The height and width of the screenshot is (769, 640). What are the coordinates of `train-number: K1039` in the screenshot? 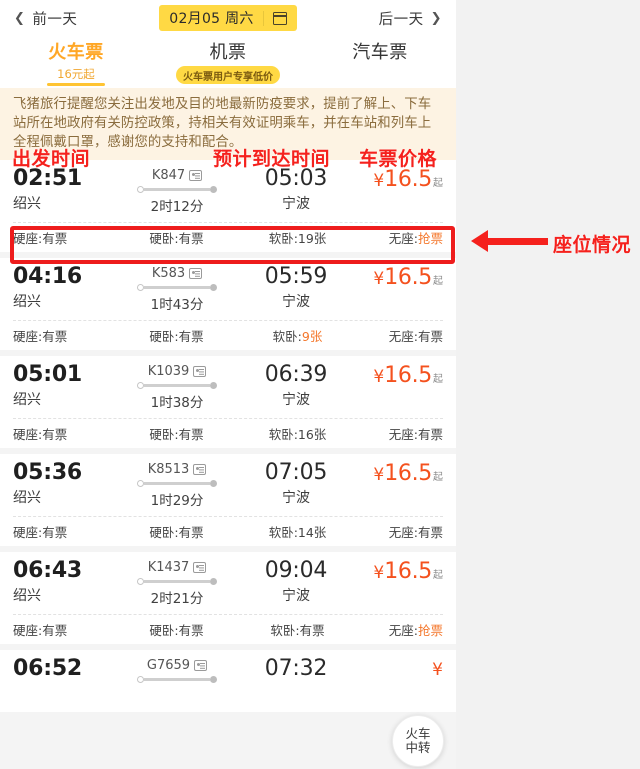 It's located at (177, 371).